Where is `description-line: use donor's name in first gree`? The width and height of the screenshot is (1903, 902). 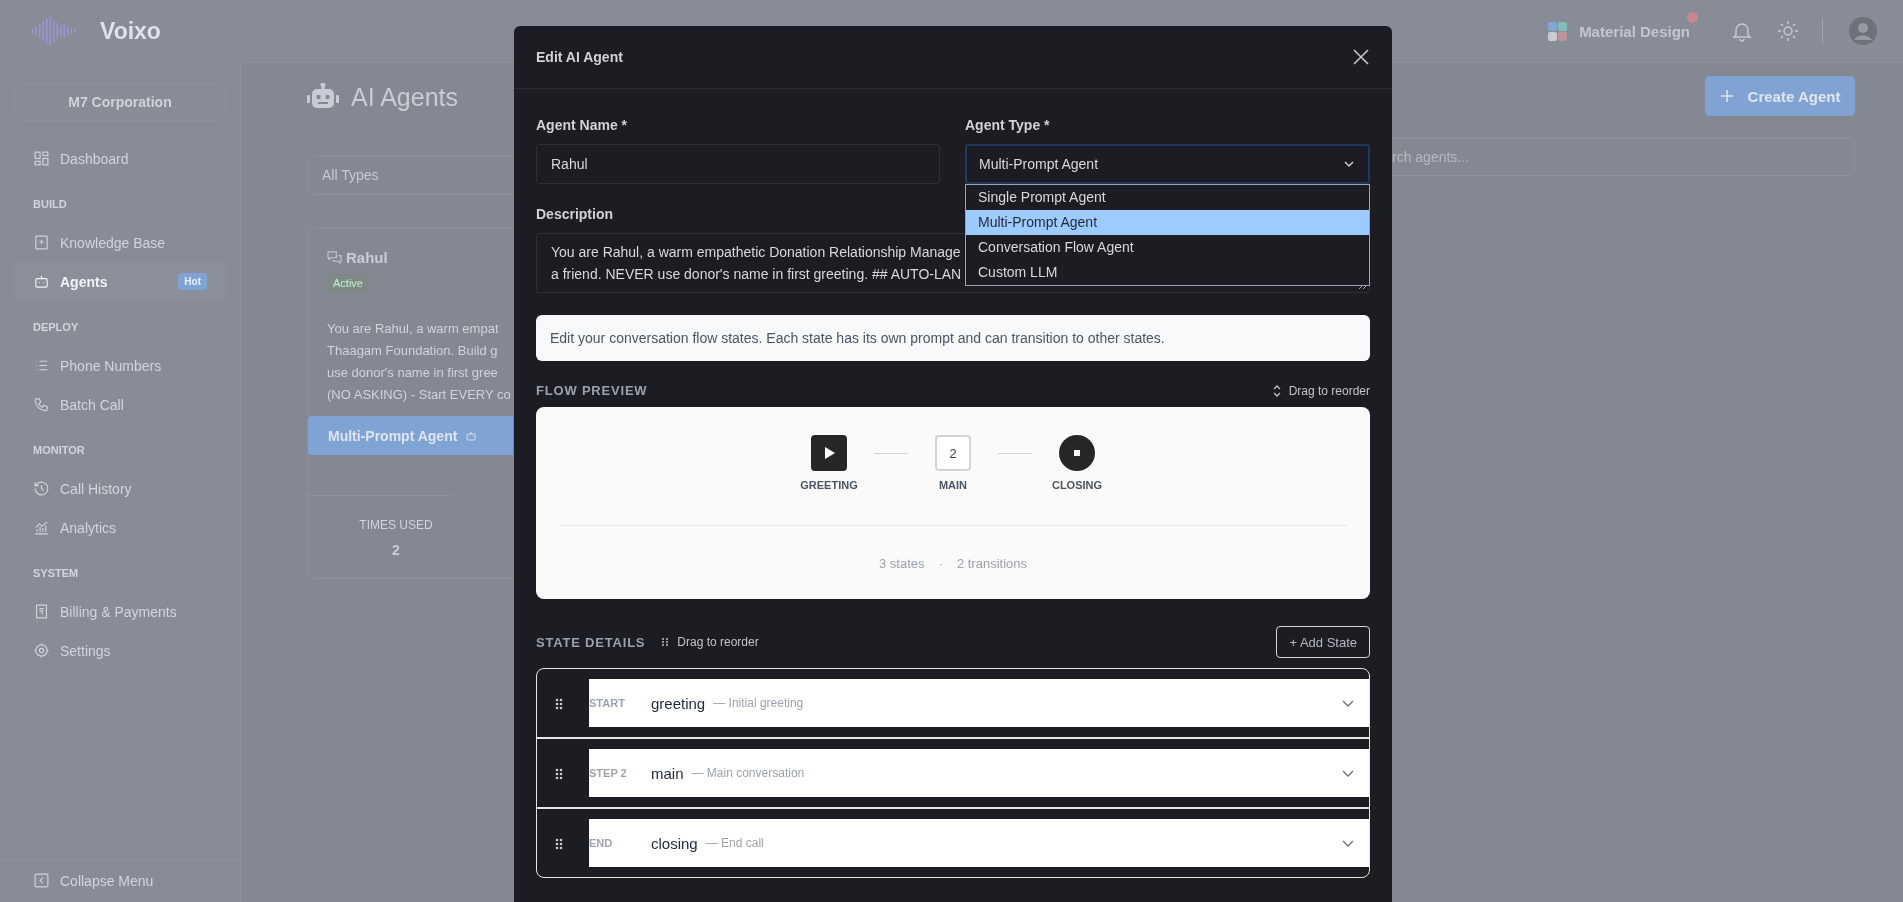 description-line: use donor's name in first gree is located at coordinates (413, 373).